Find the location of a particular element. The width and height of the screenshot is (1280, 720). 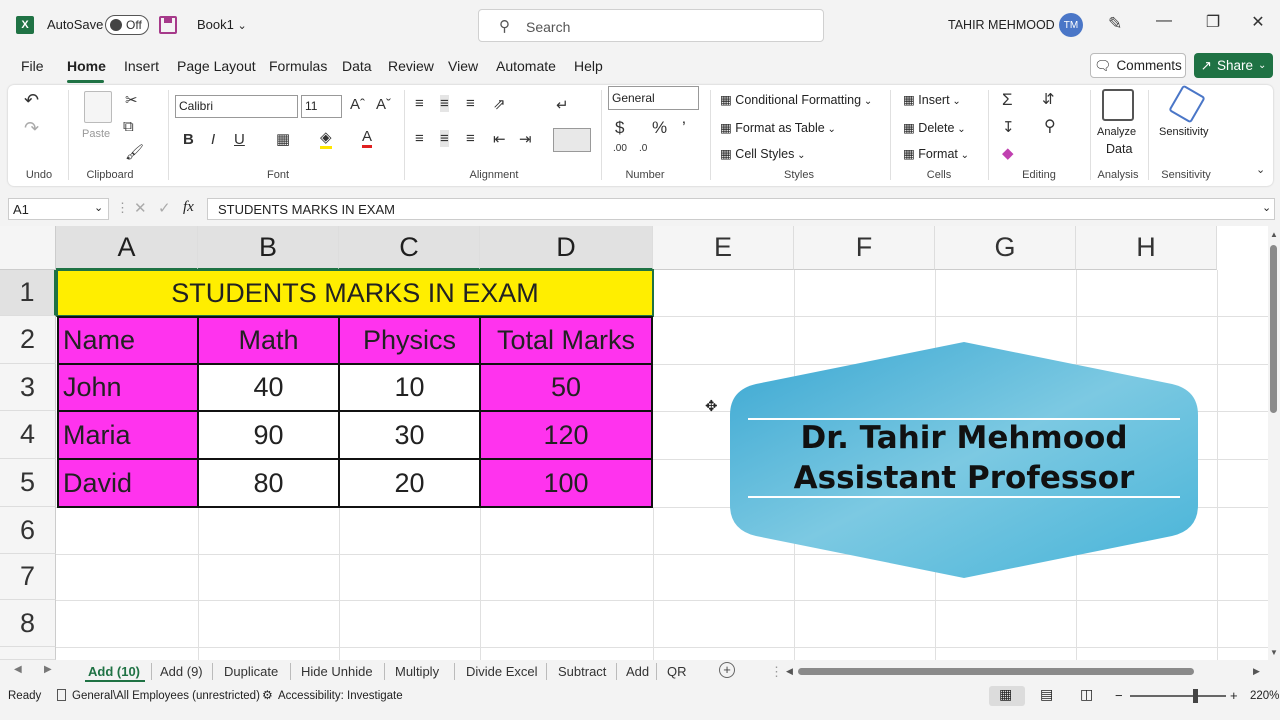

row-header-7: 7 is located at coordinates (28, 577).